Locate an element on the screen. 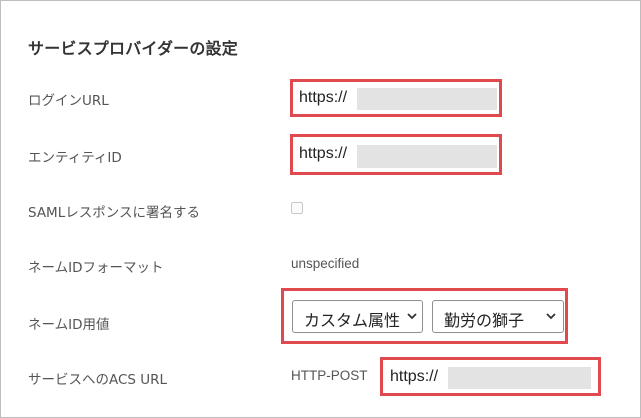  saml-sign-checkbox is located at coordinates (297, 208).